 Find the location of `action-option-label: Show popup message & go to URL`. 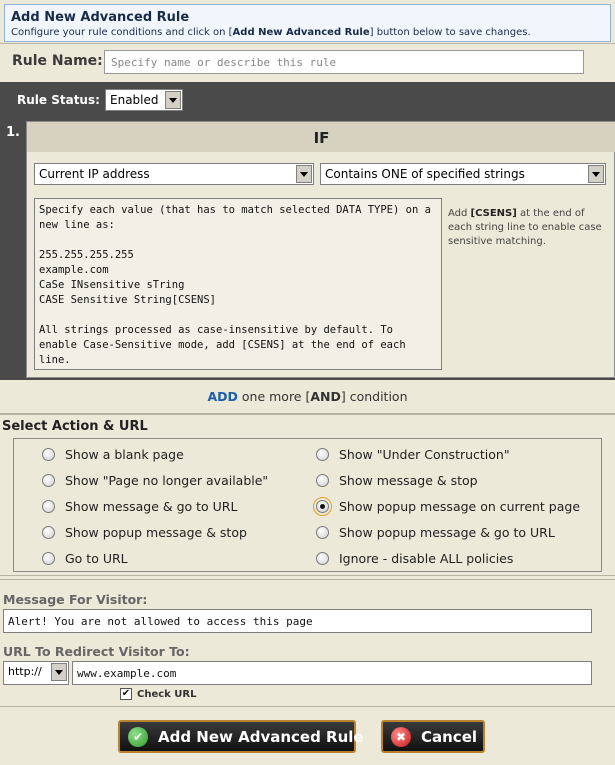

action-option-label: Show popup message & go to URL is located at coordinates (447, 532).